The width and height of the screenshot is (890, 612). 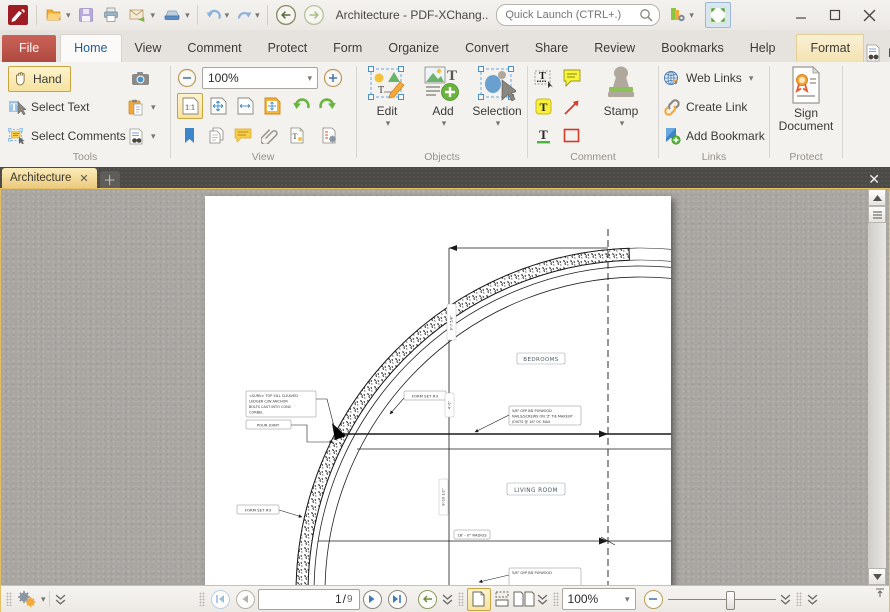 I want to click on fullscreen-button, so click(x=717, y=15).